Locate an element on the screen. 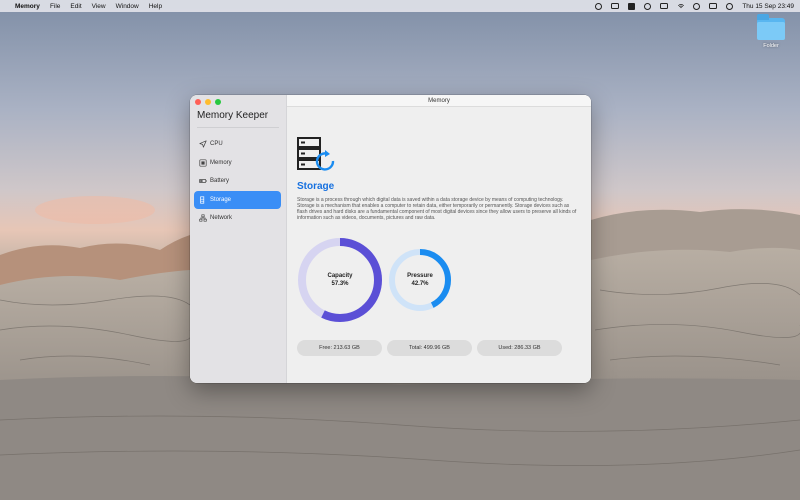  used-space-pill: Used: 286.33 GB is located at coordinates (519, 348).